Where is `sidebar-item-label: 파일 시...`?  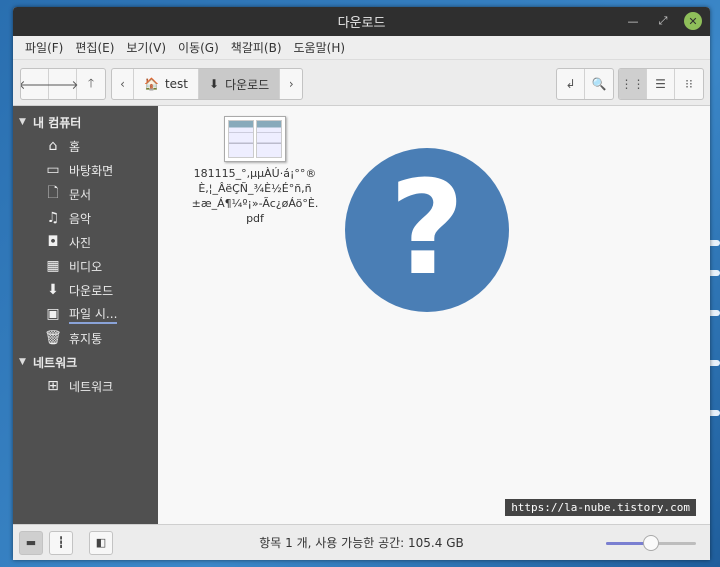
sidebar-item-label: 파일 시... is located at coordinates (93, 314).